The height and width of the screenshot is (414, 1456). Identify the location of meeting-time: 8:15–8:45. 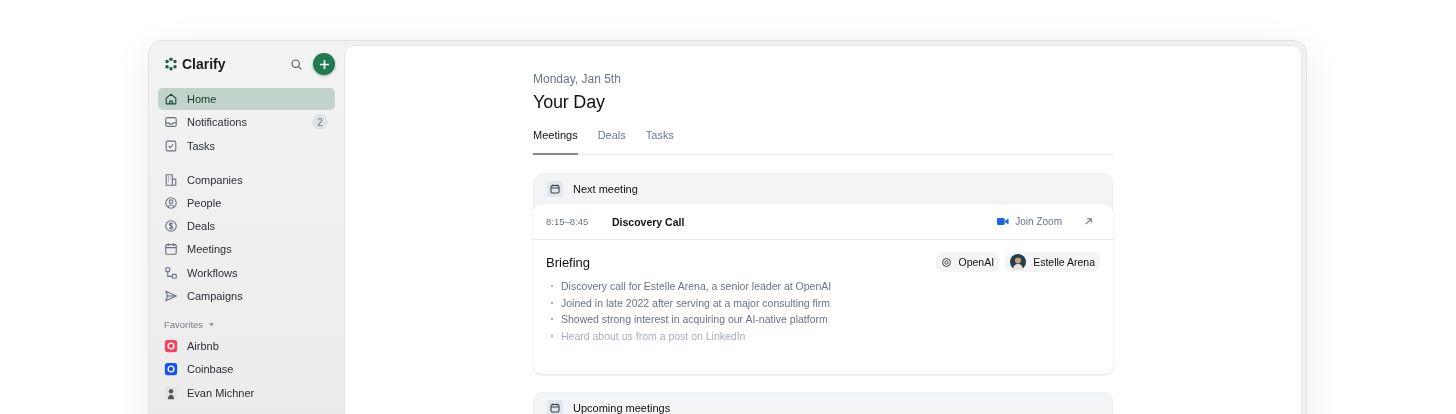
(568, 221).